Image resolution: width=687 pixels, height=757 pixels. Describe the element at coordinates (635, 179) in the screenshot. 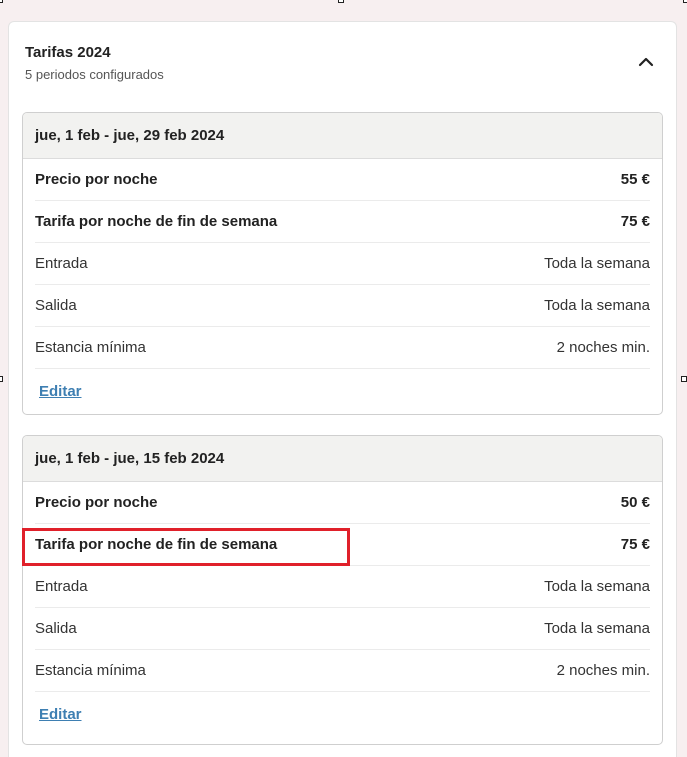

I see `row-value: 55 €` at that location.